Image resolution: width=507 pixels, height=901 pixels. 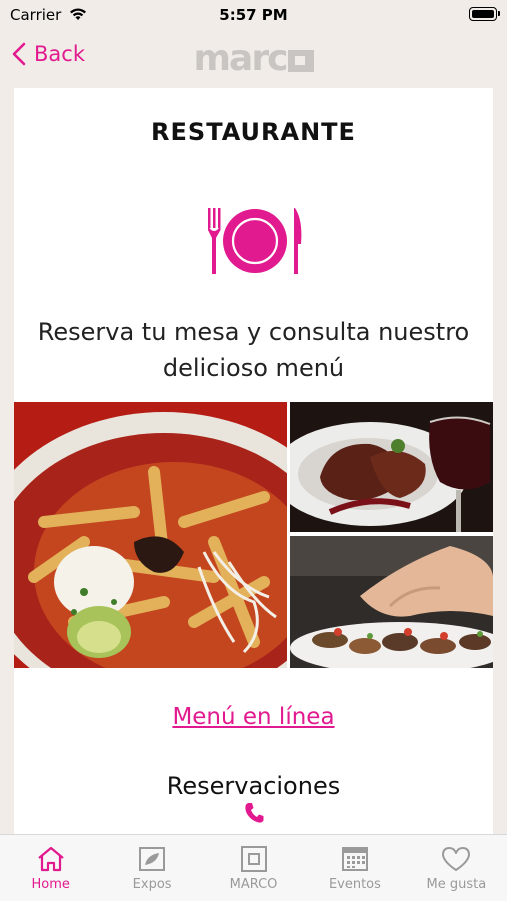 I want to click on online-menu-link: Menú en línea, so click(x=253, y=717).